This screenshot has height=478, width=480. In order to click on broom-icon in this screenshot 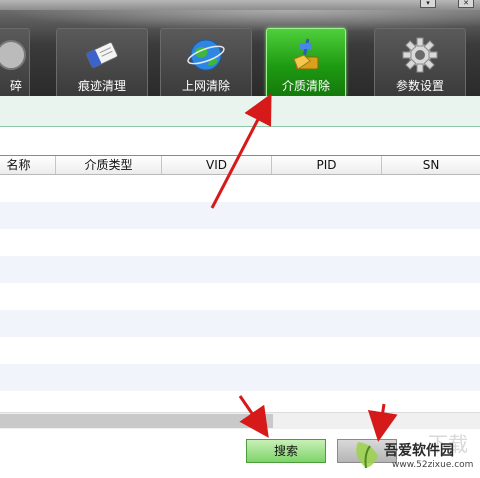, I will do `click(306, 54)`.